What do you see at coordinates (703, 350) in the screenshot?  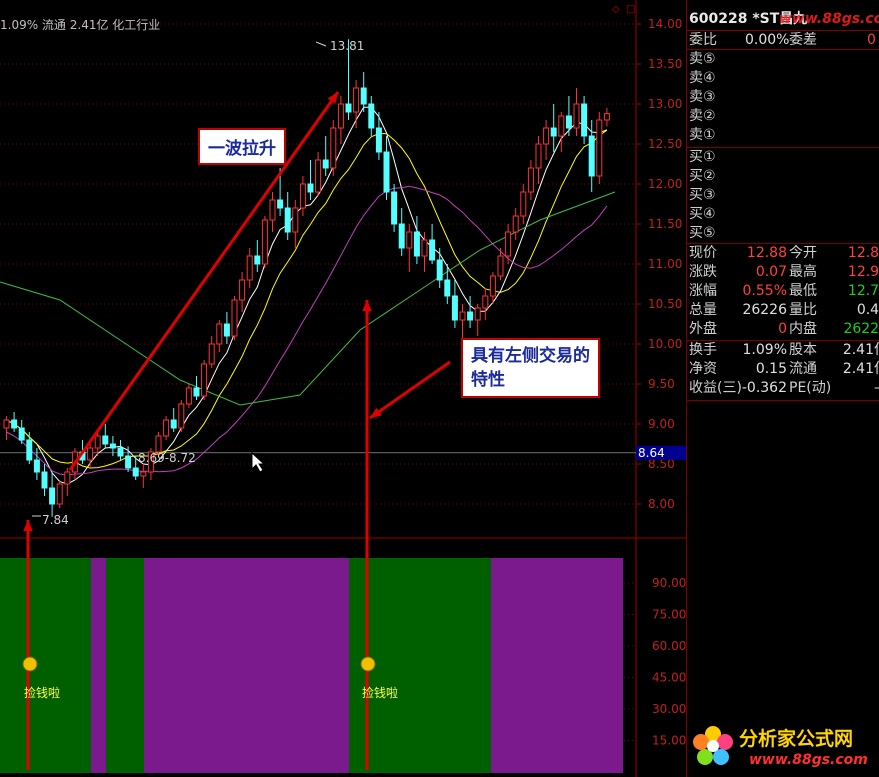 I see `quote-label: 换手` at bounding box center [703, 350].